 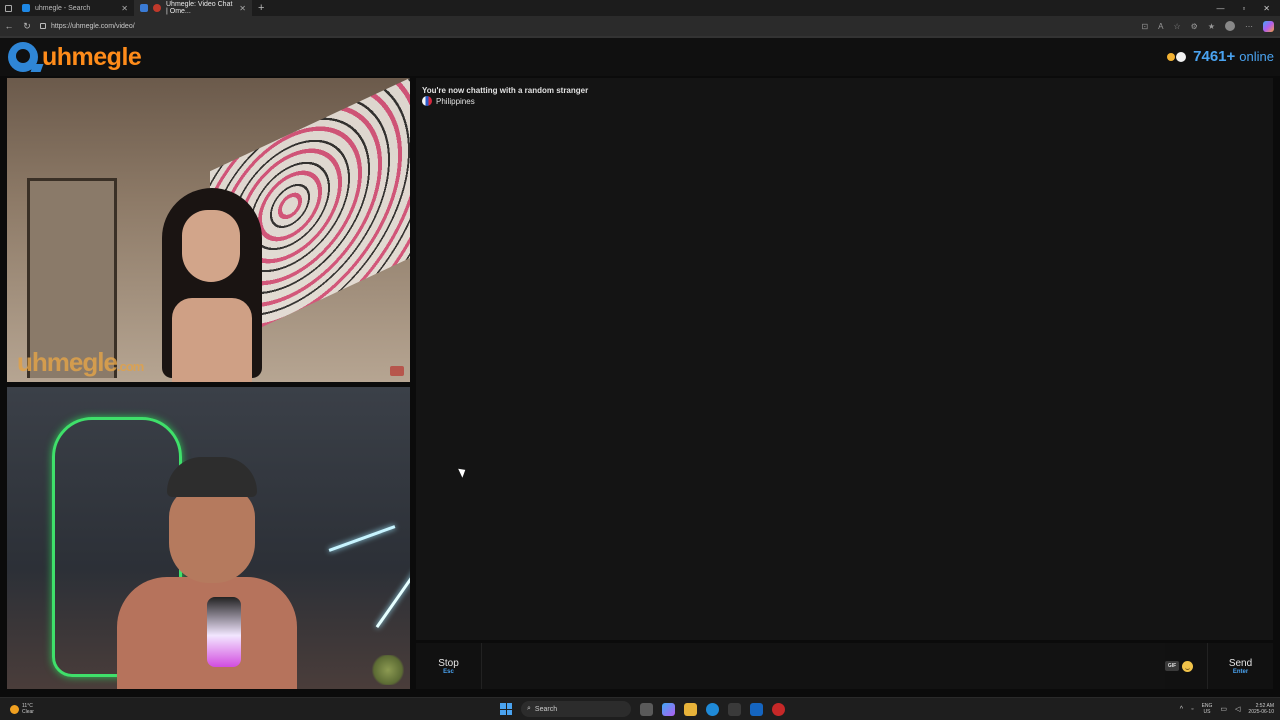 What do you see at coordinates (1176, 26) in the screenshot?
I see `favorite-star-icon: ☆` at bounding box center [1176, 26].